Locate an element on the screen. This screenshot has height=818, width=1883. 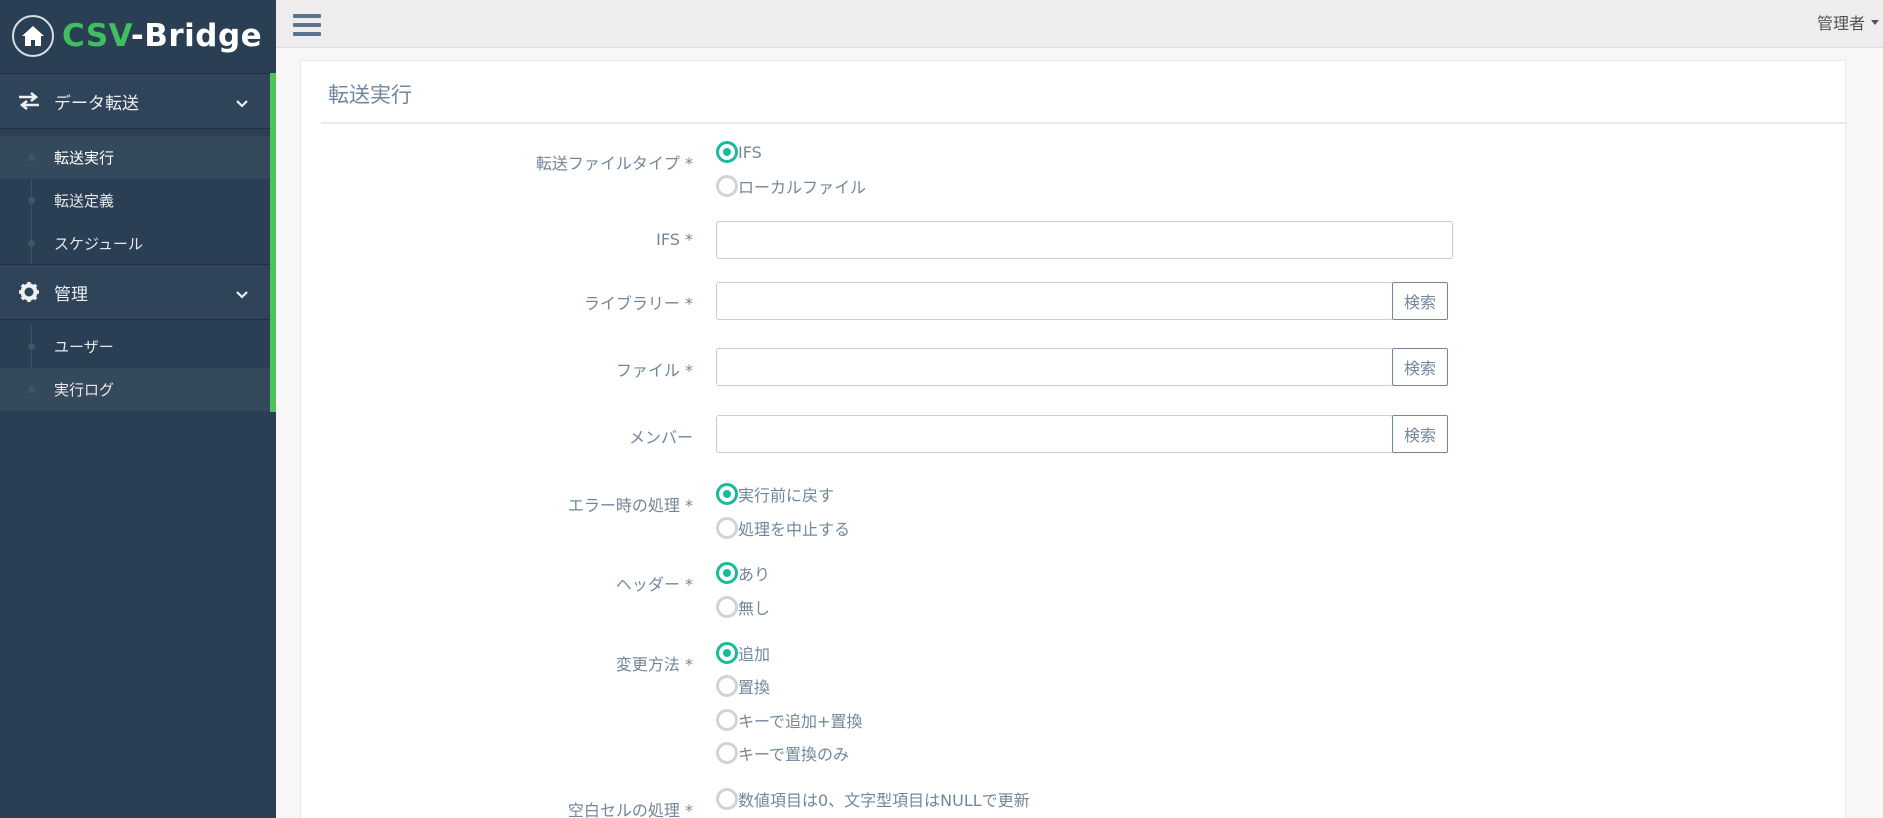
sidebar-item-transfer-run: 転送実行 is located at coordinates (135, 157).